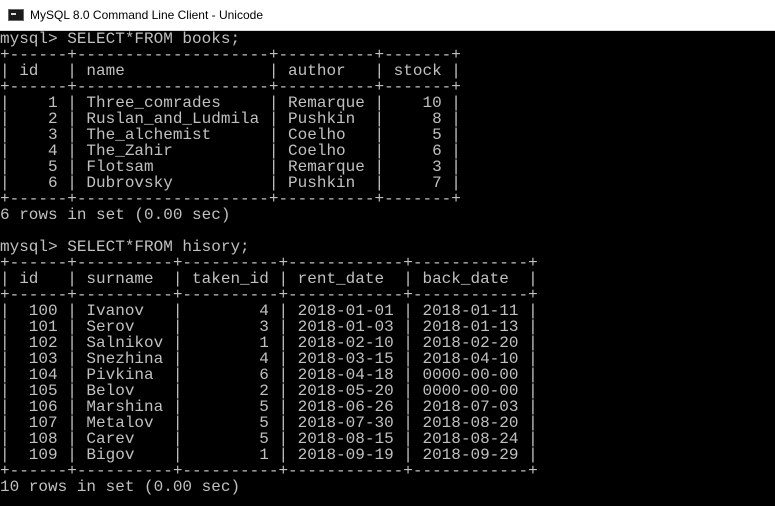  I want to click on console-line: | 3 | The_alchemist | Coelho | 5 |, so click(230, 135).